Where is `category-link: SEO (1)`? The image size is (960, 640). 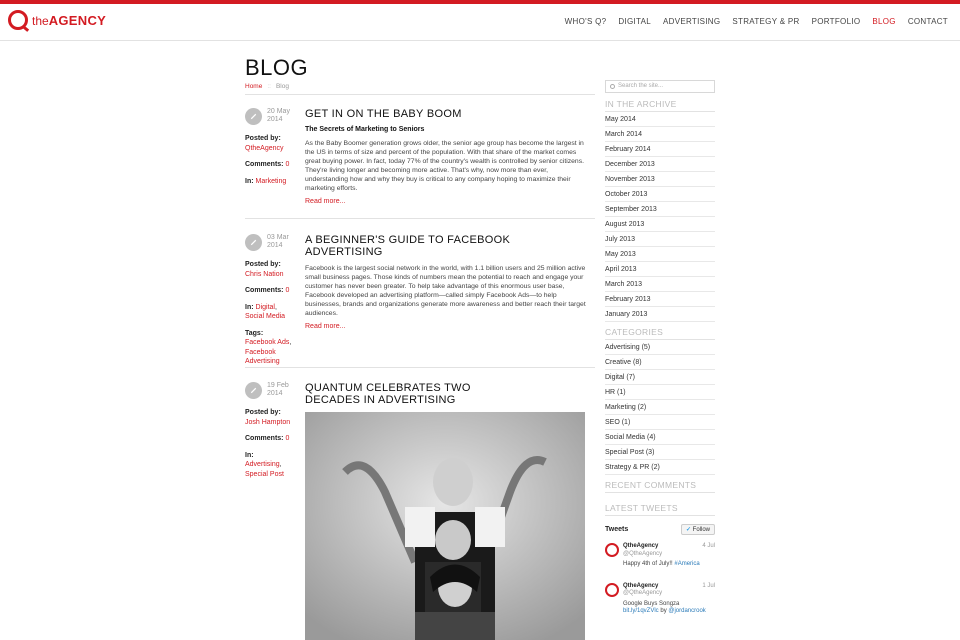
category-link: SEO (1) is located at coordinates (660, 422).